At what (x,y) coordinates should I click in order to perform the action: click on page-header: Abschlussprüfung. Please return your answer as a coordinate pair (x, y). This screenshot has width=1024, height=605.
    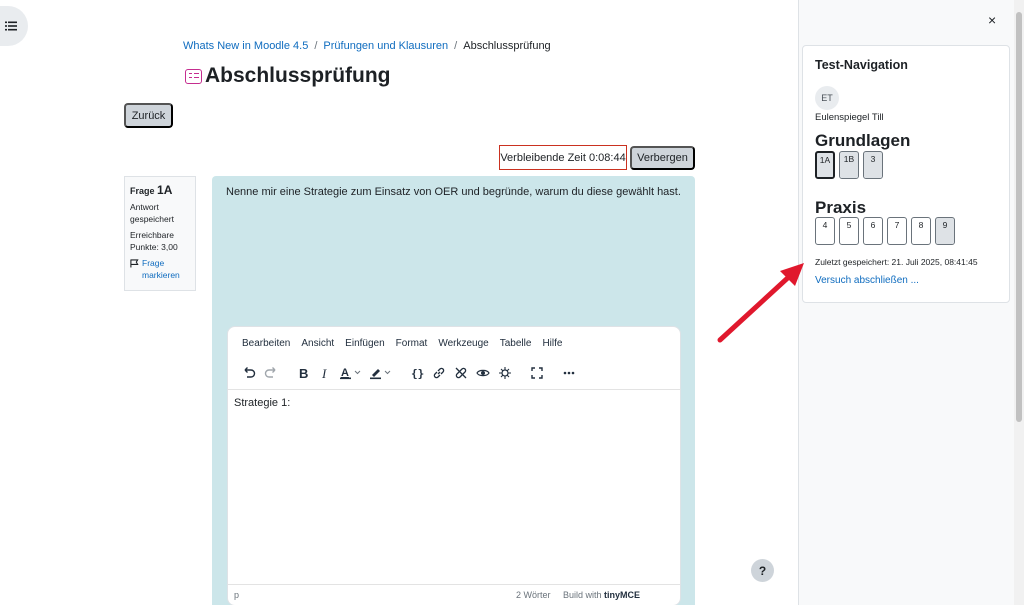
    Looking at the image, I should click on (288, 76).